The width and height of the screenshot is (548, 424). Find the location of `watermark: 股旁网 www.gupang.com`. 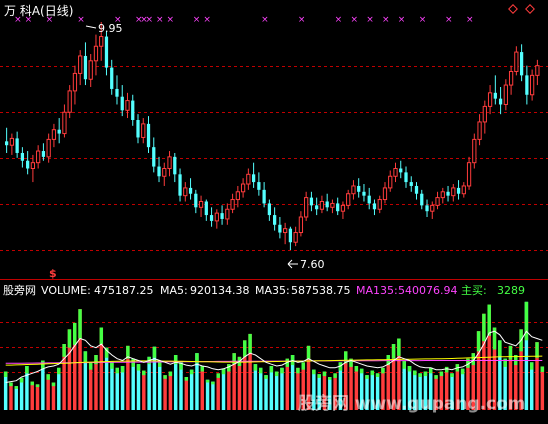

watermark: 股旁网 www.gupang.com is located at coordinates (412, 403).